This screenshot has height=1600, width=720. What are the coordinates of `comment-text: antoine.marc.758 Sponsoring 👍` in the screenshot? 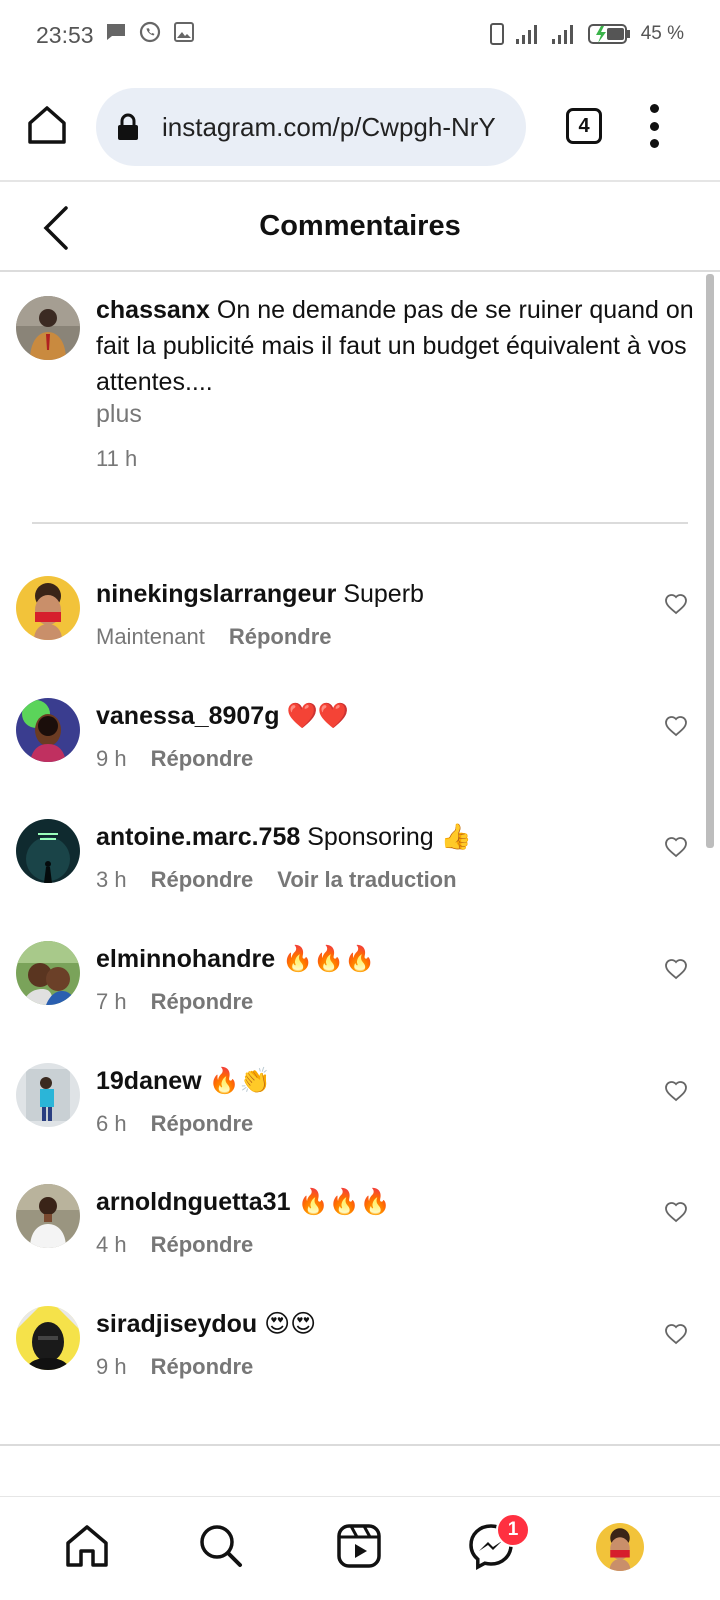 It's located at (284, 837).